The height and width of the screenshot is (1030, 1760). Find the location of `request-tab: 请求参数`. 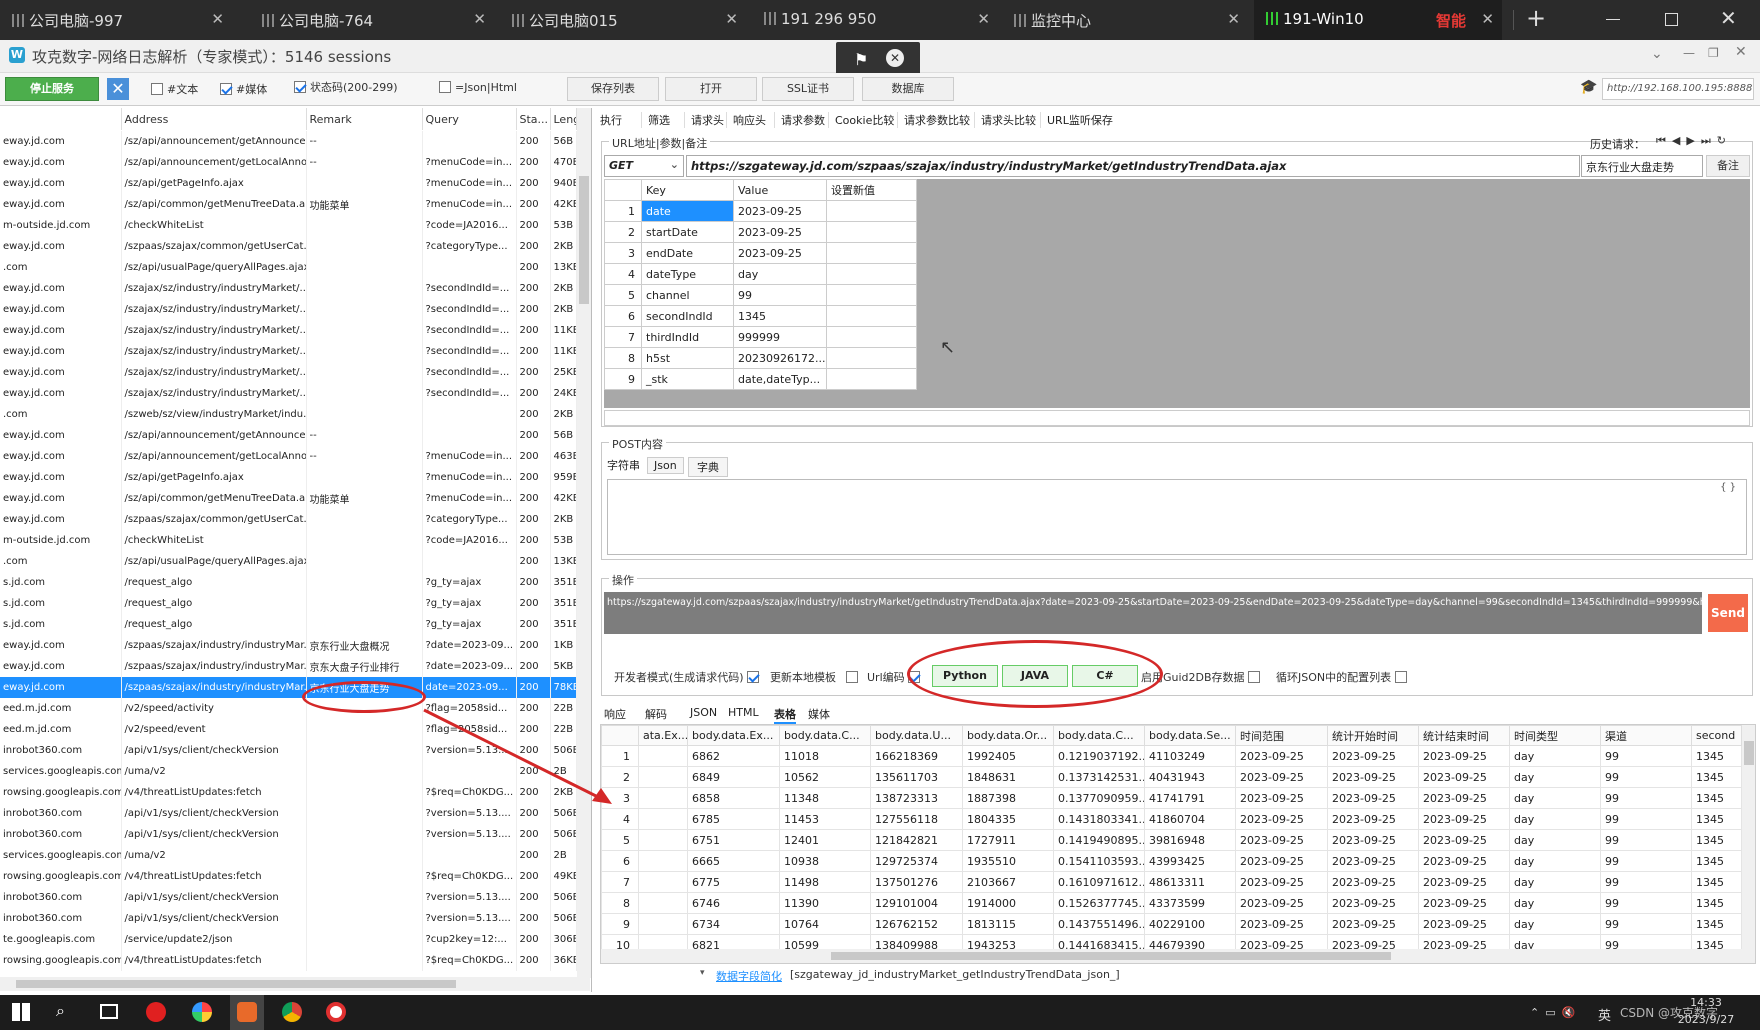

request-tab: 请求参数 is located at coordinates (799, 120).